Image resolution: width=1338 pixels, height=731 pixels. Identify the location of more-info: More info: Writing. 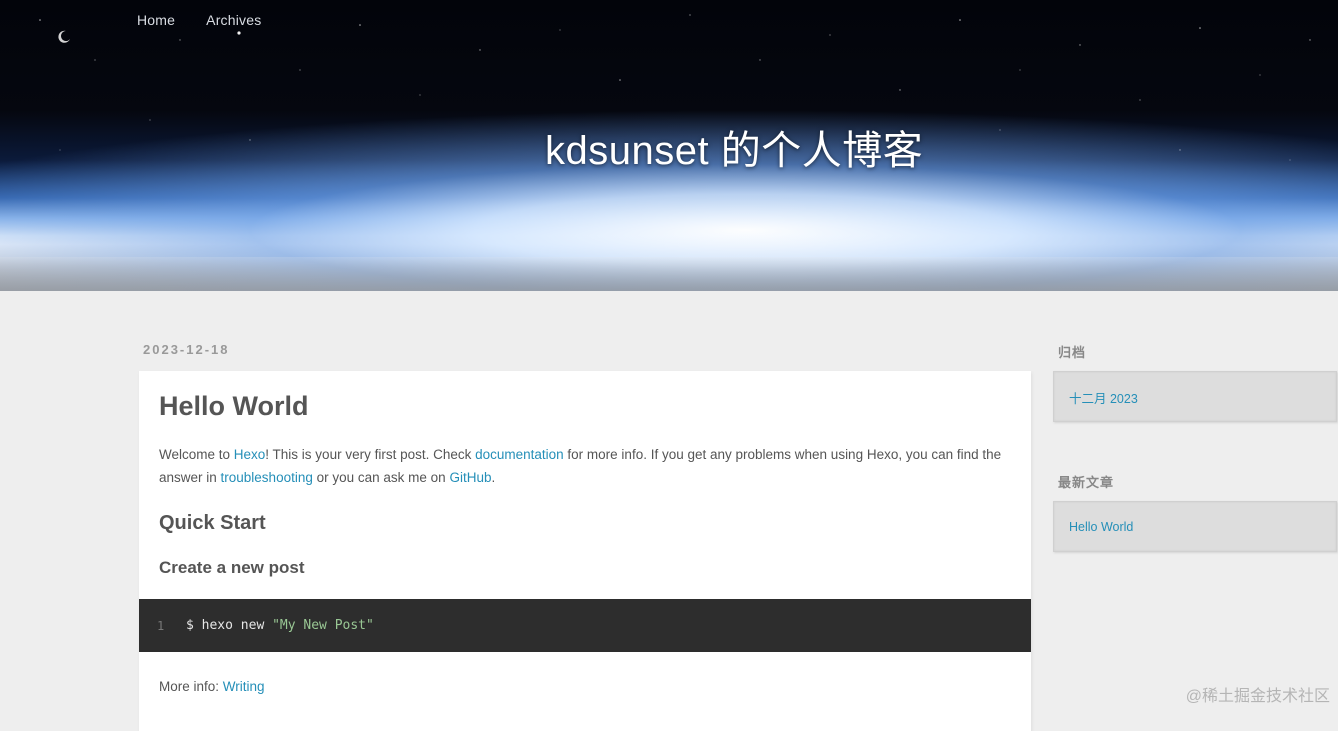
(212, 686).